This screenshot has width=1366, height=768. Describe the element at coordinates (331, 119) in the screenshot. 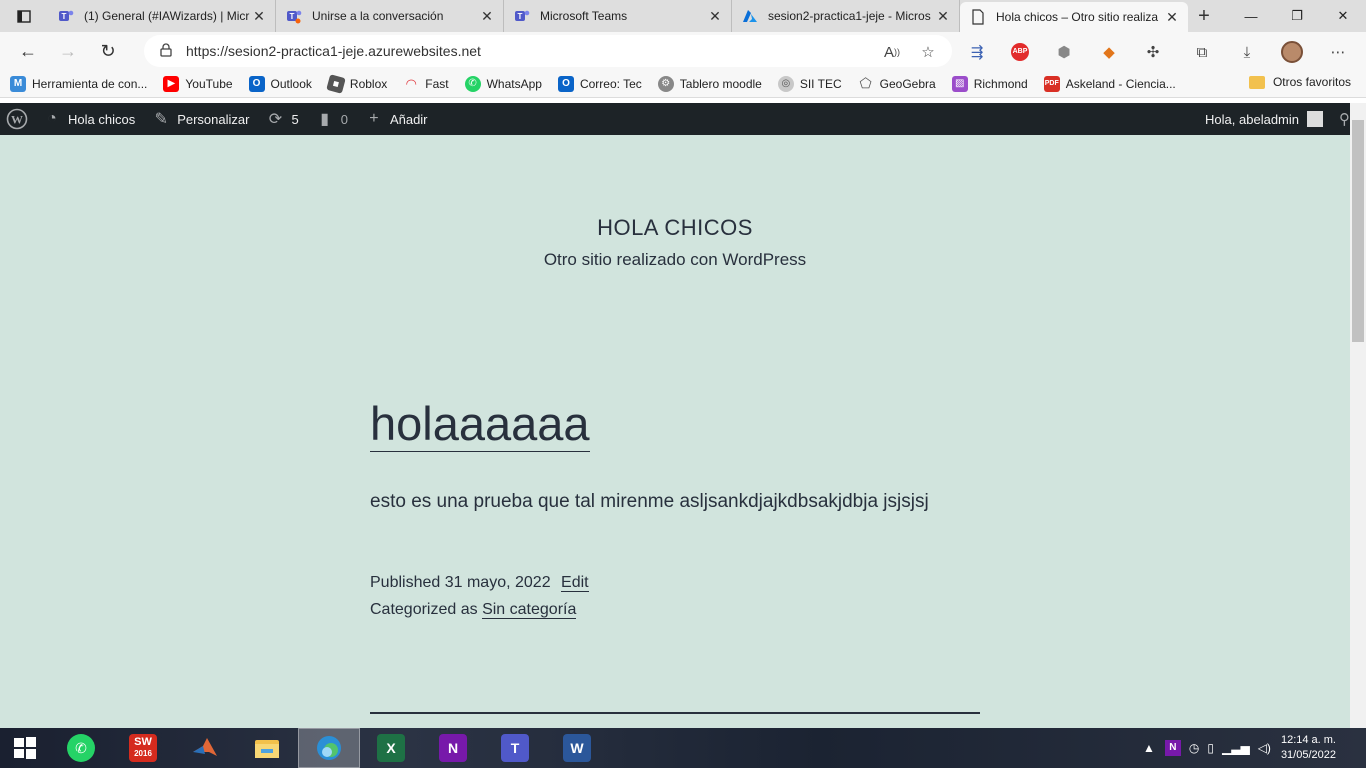

I see `wp-comments: ▮ 0` at that location.